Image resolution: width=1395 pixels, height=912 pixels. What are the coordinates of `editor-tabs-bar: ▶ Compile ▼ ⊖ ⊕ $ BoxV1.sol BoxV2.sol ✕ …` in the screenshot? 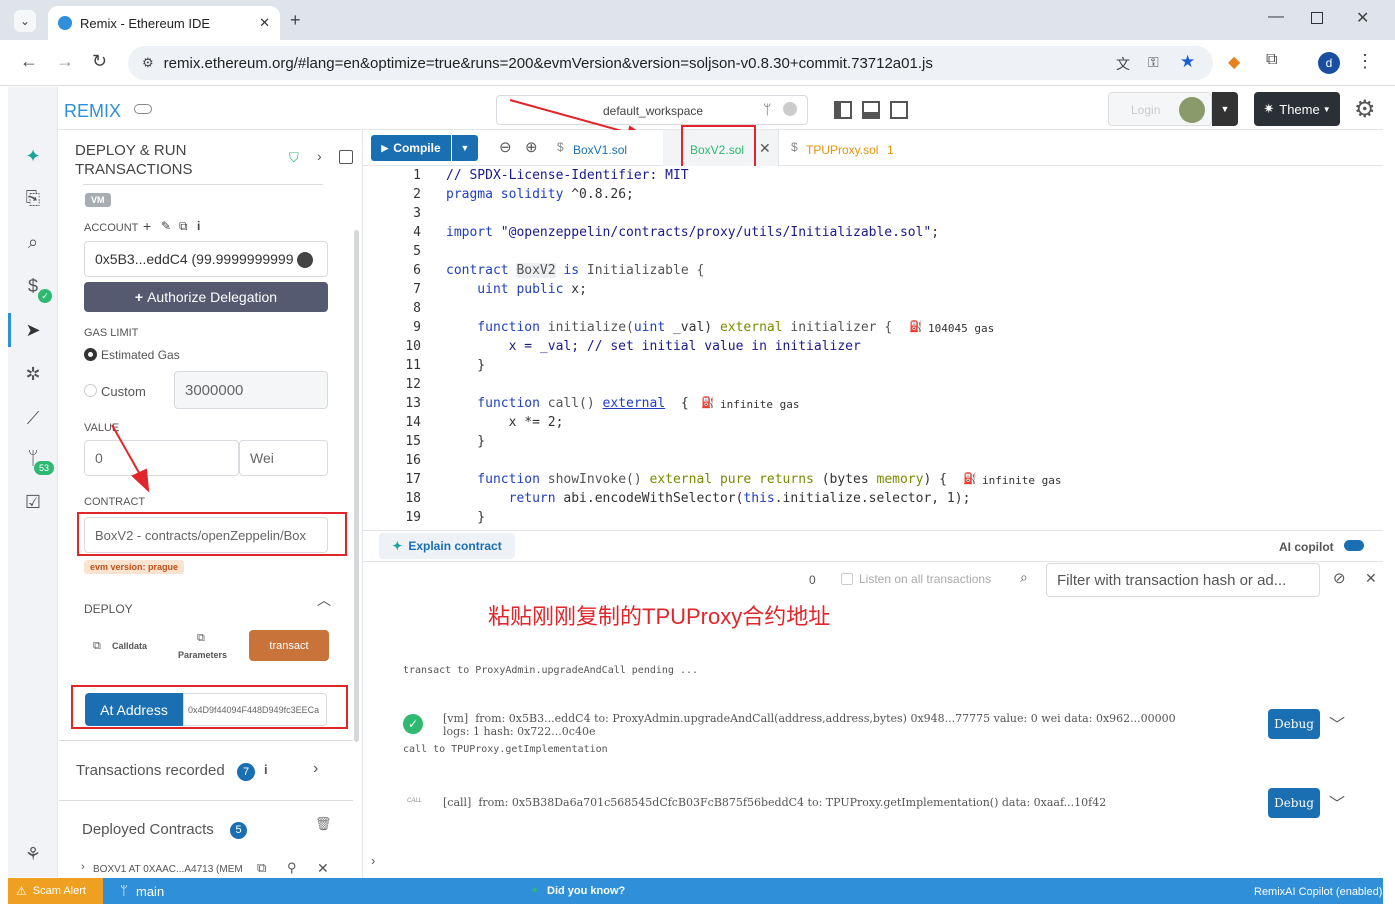 It's located at (873, 146).